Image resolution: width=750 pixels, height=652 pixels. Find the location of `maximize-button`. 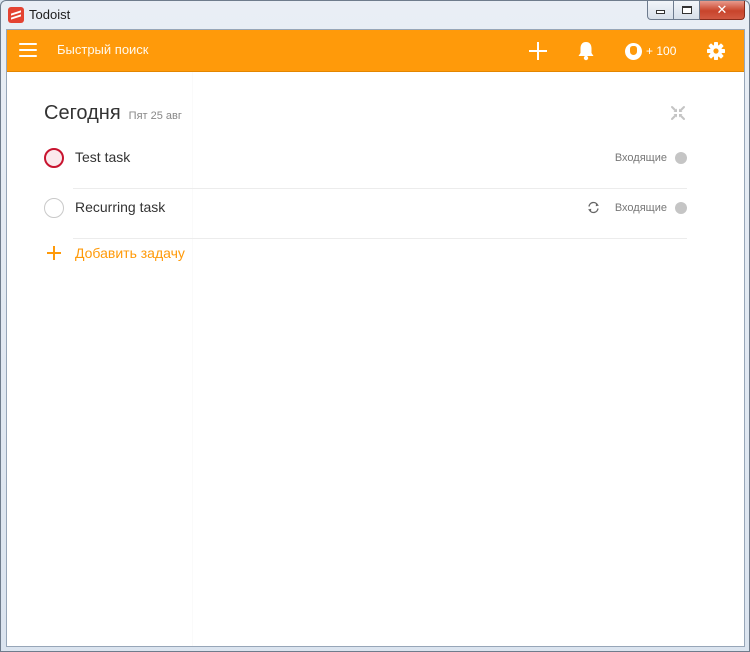

maximize-button is located at coordinates (687, 10).